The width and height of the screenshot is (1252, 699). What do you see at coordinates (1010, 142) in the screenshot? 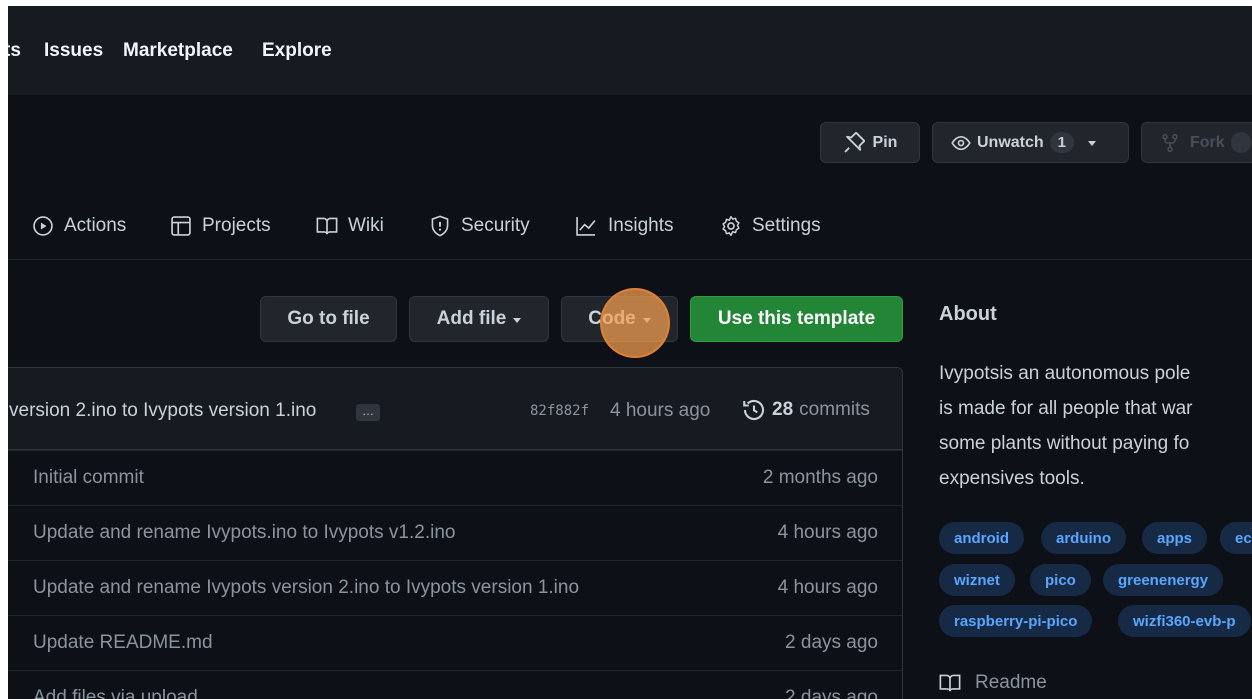
I see `unwatch-label: Unwatch` at bounding box center [1010, 142].